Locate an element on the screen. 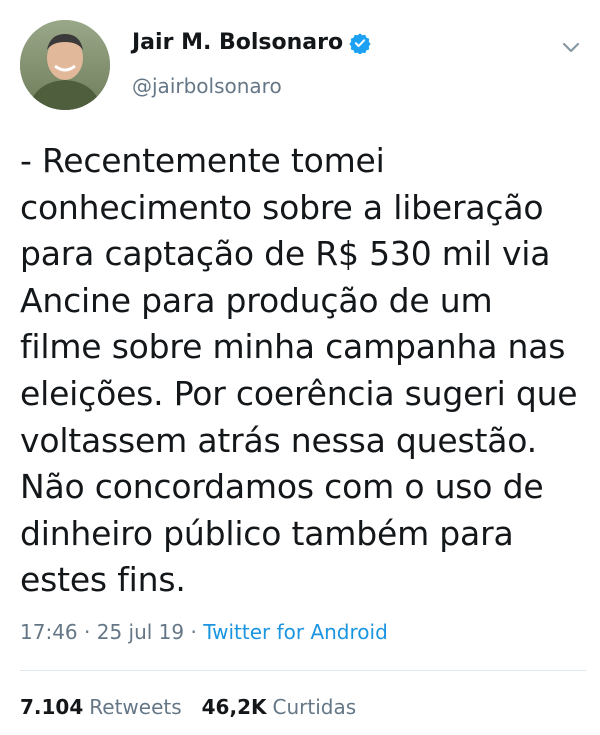 This screenshot has width=600, height=735. tweet-time: 17:46 is located at coordinates (49, 632).